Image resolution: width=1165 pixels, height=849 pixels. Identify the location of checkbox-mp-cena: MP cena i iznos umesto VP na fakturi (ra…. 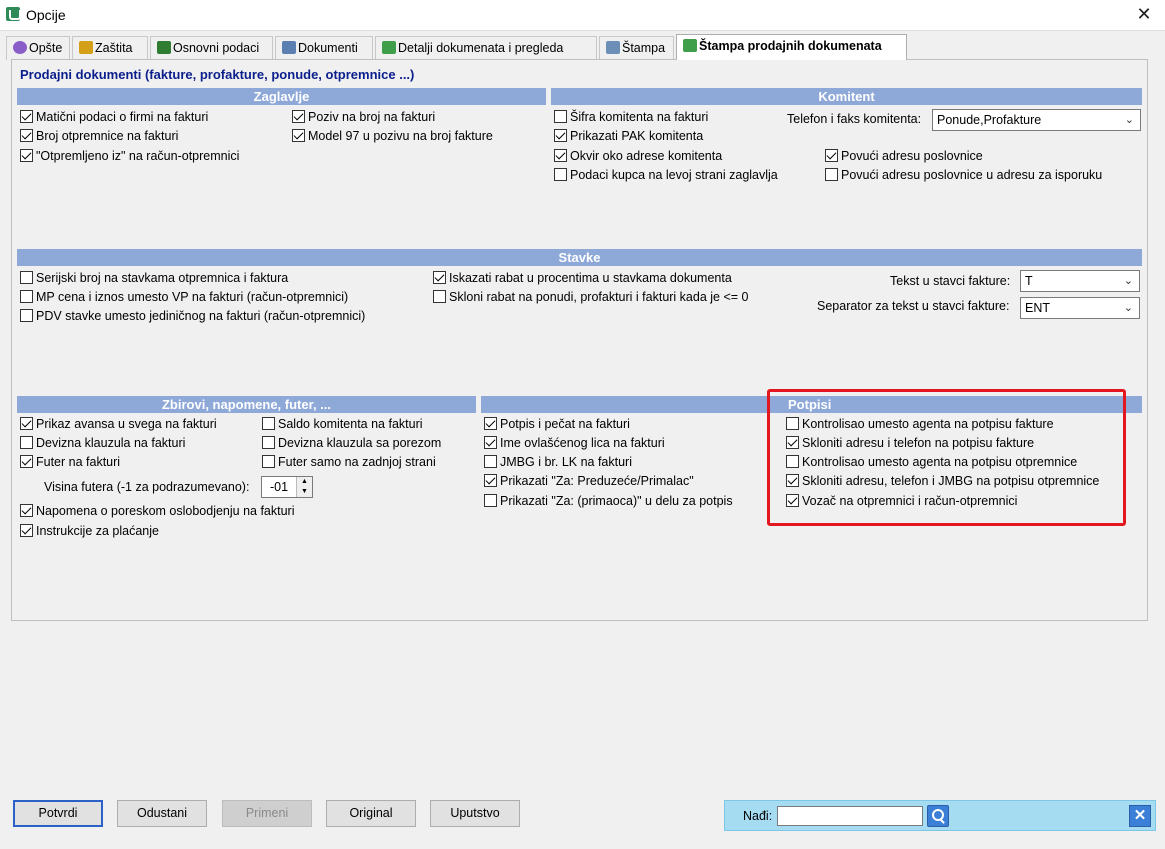
(184, 297).